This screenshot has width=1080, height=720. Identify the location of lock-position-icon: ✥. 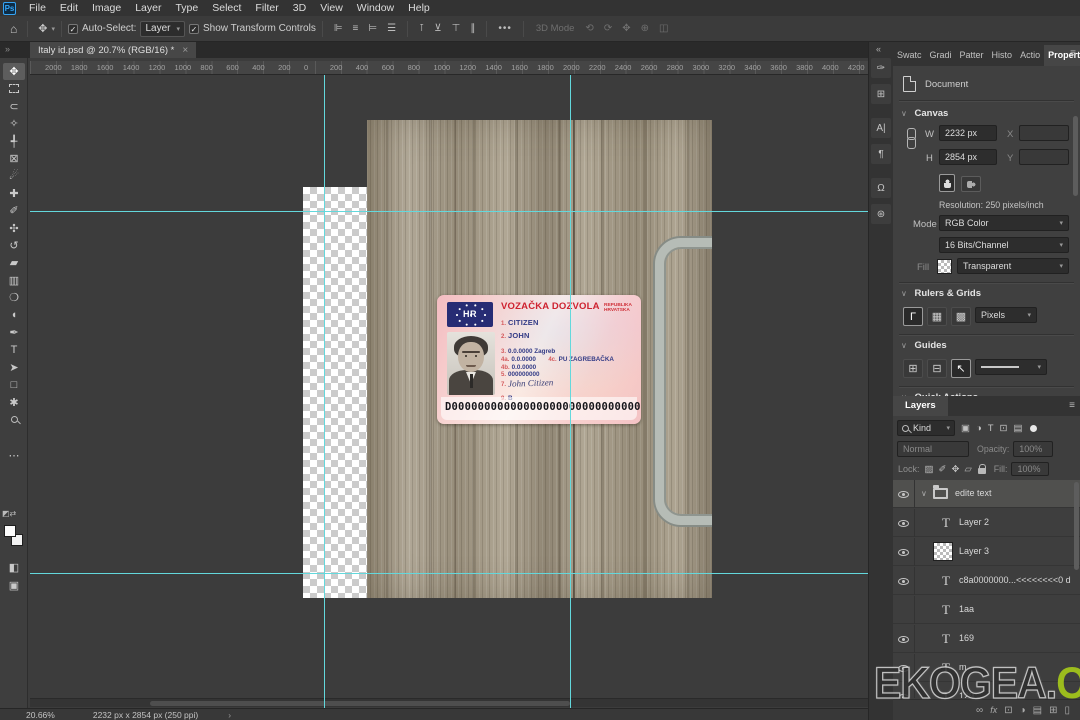
(955, 469).